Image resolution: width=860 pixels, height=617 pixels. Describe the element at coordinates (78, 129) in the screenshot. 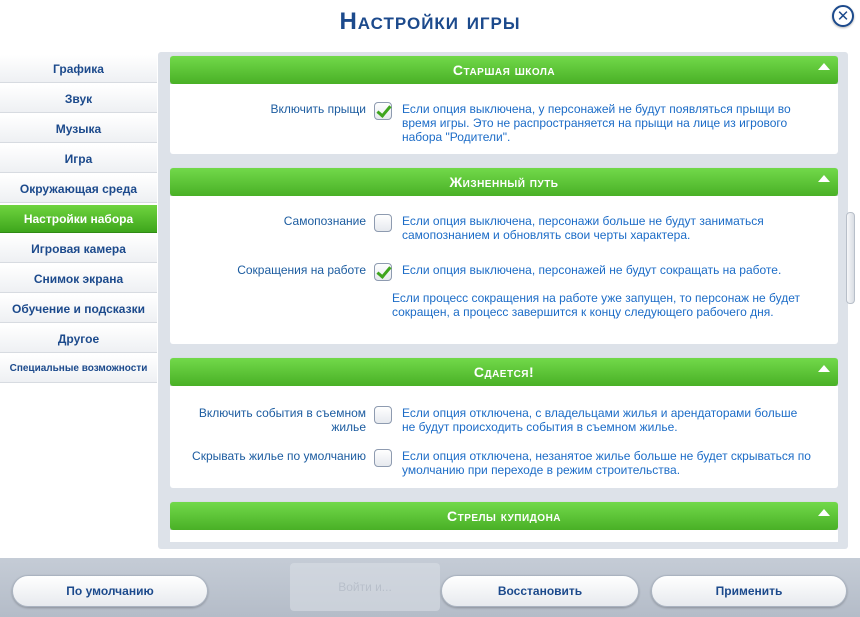

I see `sidebar-item-music: Музыка` at that location.